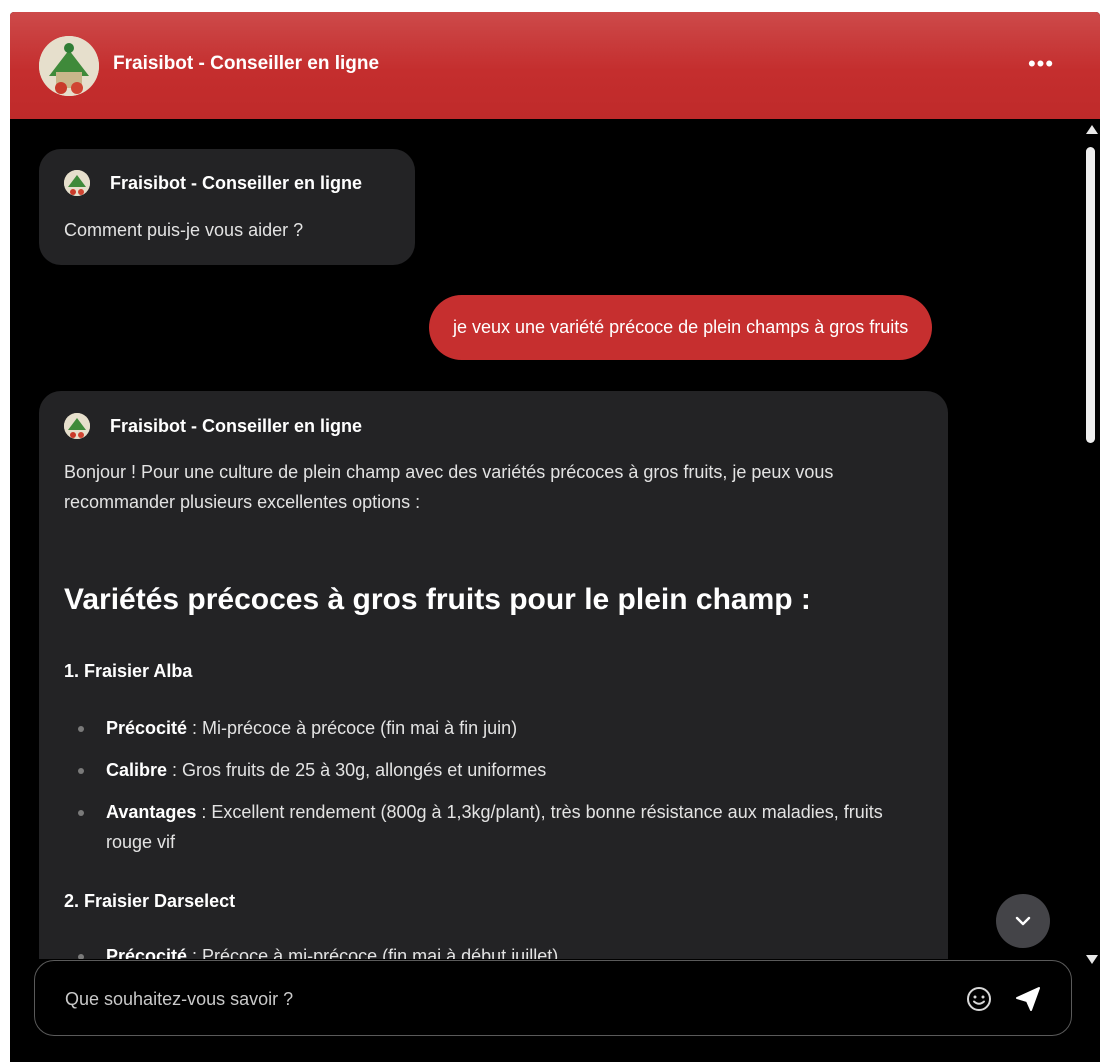  I want to click on header-title: Fraisibot - Conseiller en ligne, so click(246, 63).